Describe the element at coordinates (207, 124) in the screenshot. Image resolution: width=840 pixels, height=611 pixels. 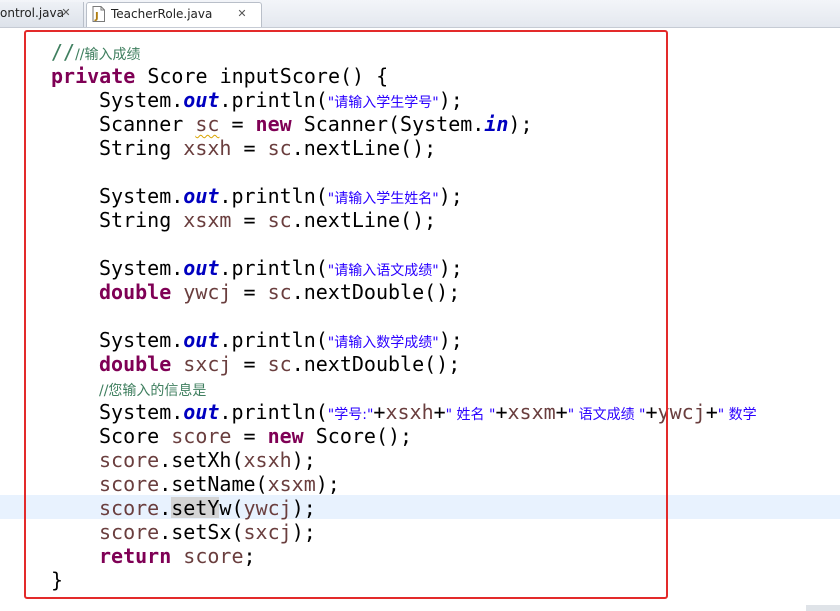
I see `variable-sc-warning: sc` at that location.